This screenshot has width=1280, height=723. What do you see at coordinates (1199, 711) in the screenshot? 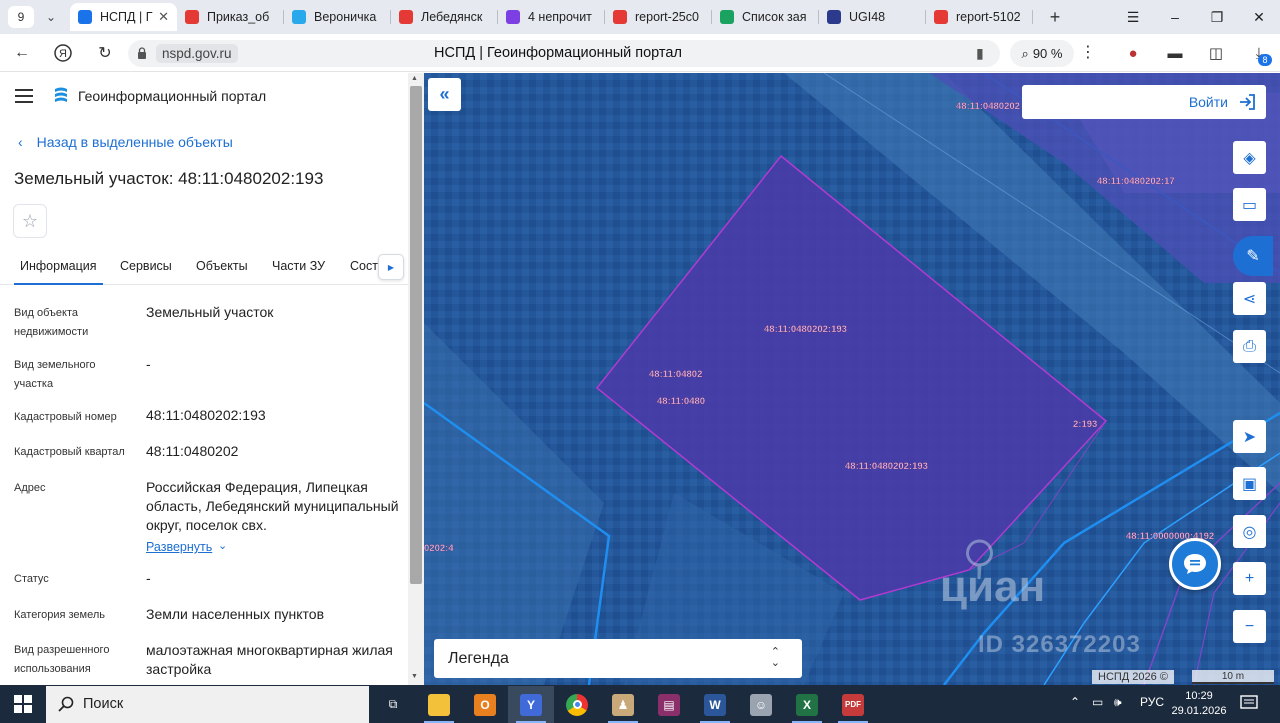
I see `clock-date: 29.01.2026` at bounding box center [1199, 711].